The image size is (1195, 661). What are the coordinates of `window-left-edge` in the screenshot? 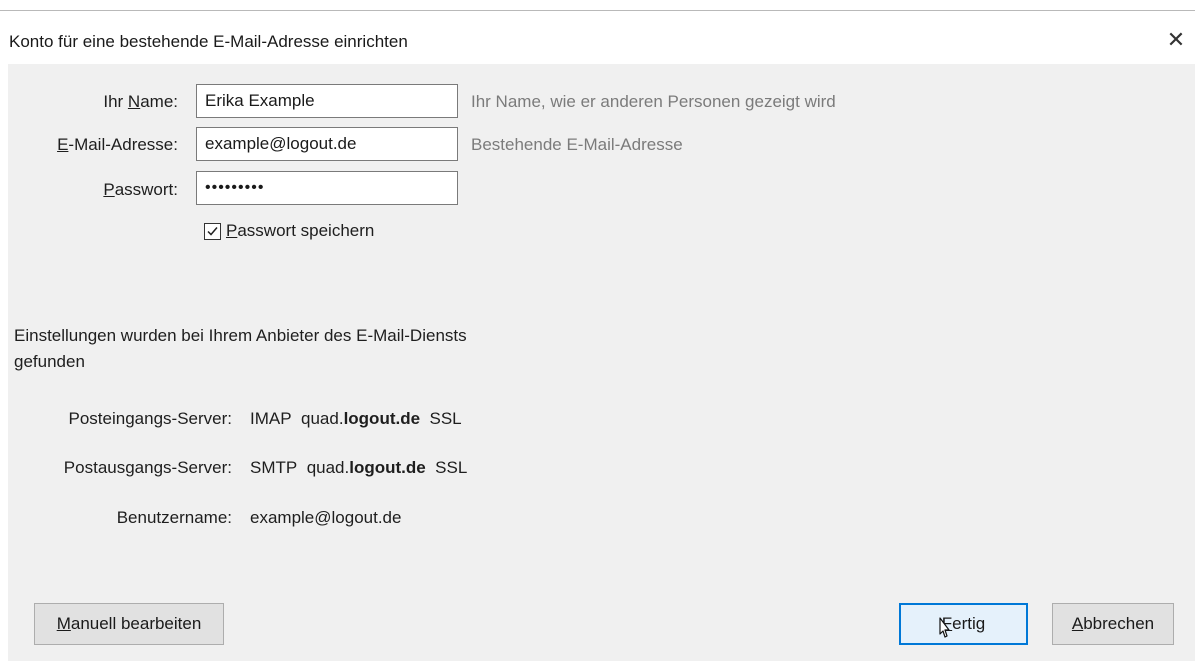 It's located at (4, 335).